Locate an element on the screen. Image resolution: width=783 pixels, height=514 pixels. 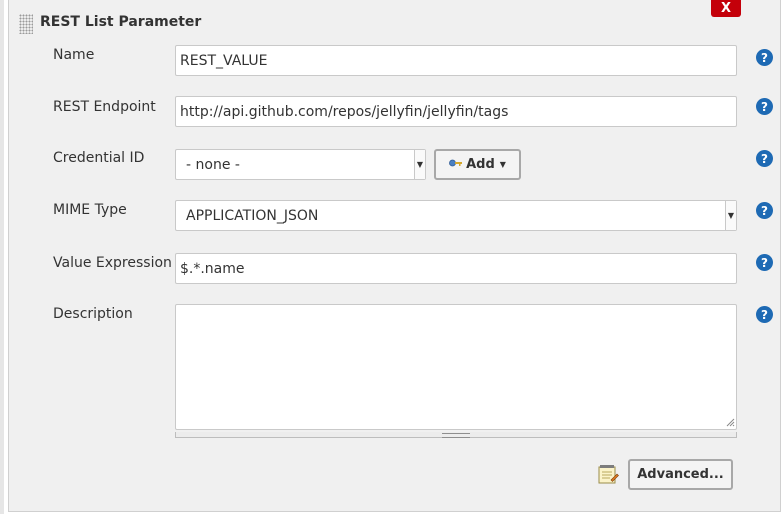
drag-handle-icon is located at coordinates (26, 24).